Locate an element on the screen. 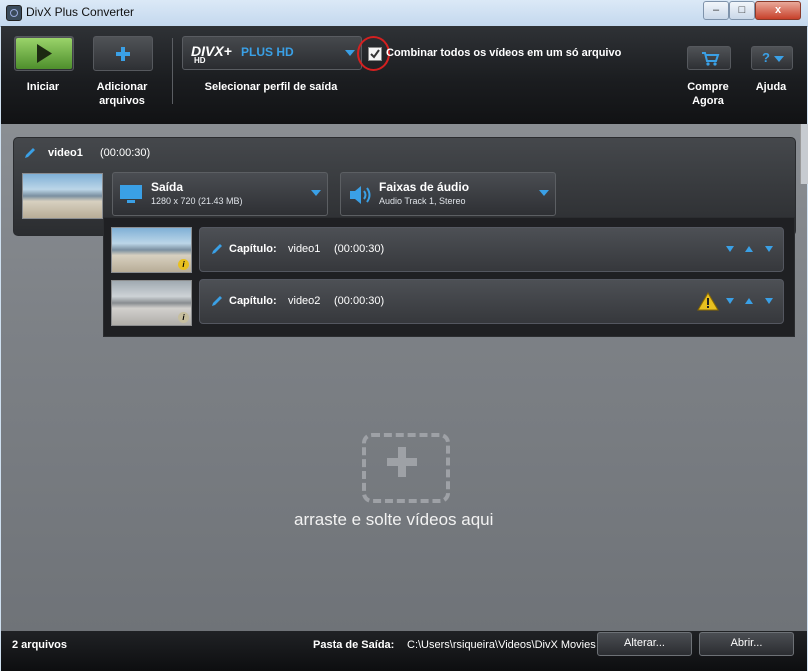  output-title: Saída is located at coordinates (167, 187).